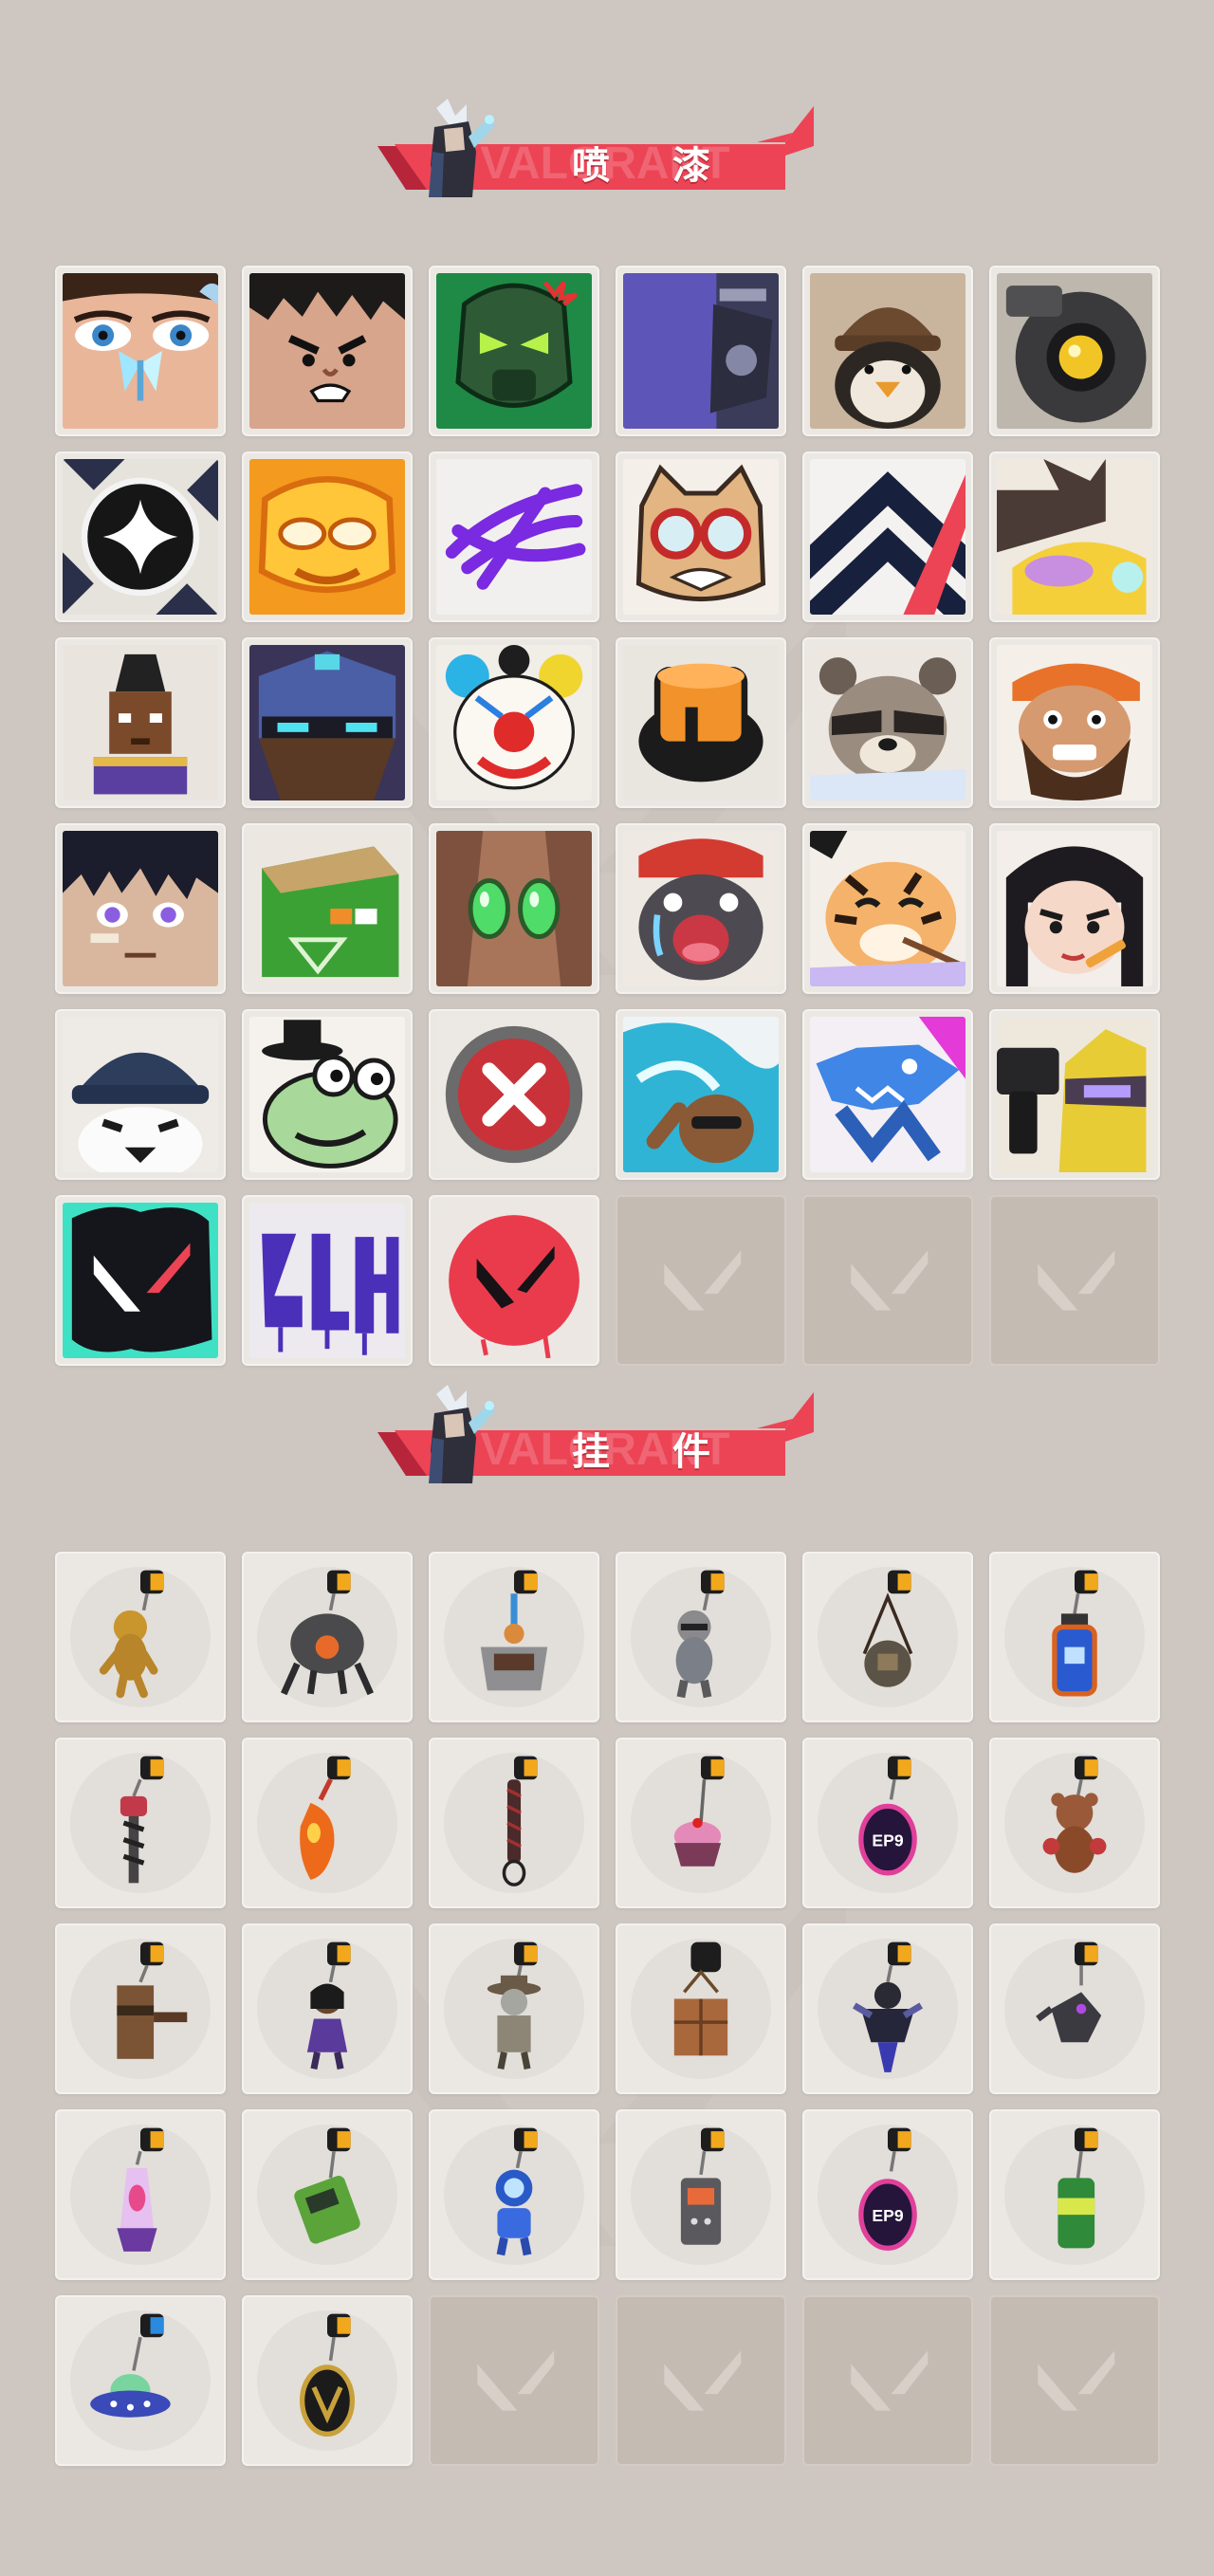  Describe the element at coordinates (1078, 2188) in the screenshot. I see `green-can-charm-icon` at that location.